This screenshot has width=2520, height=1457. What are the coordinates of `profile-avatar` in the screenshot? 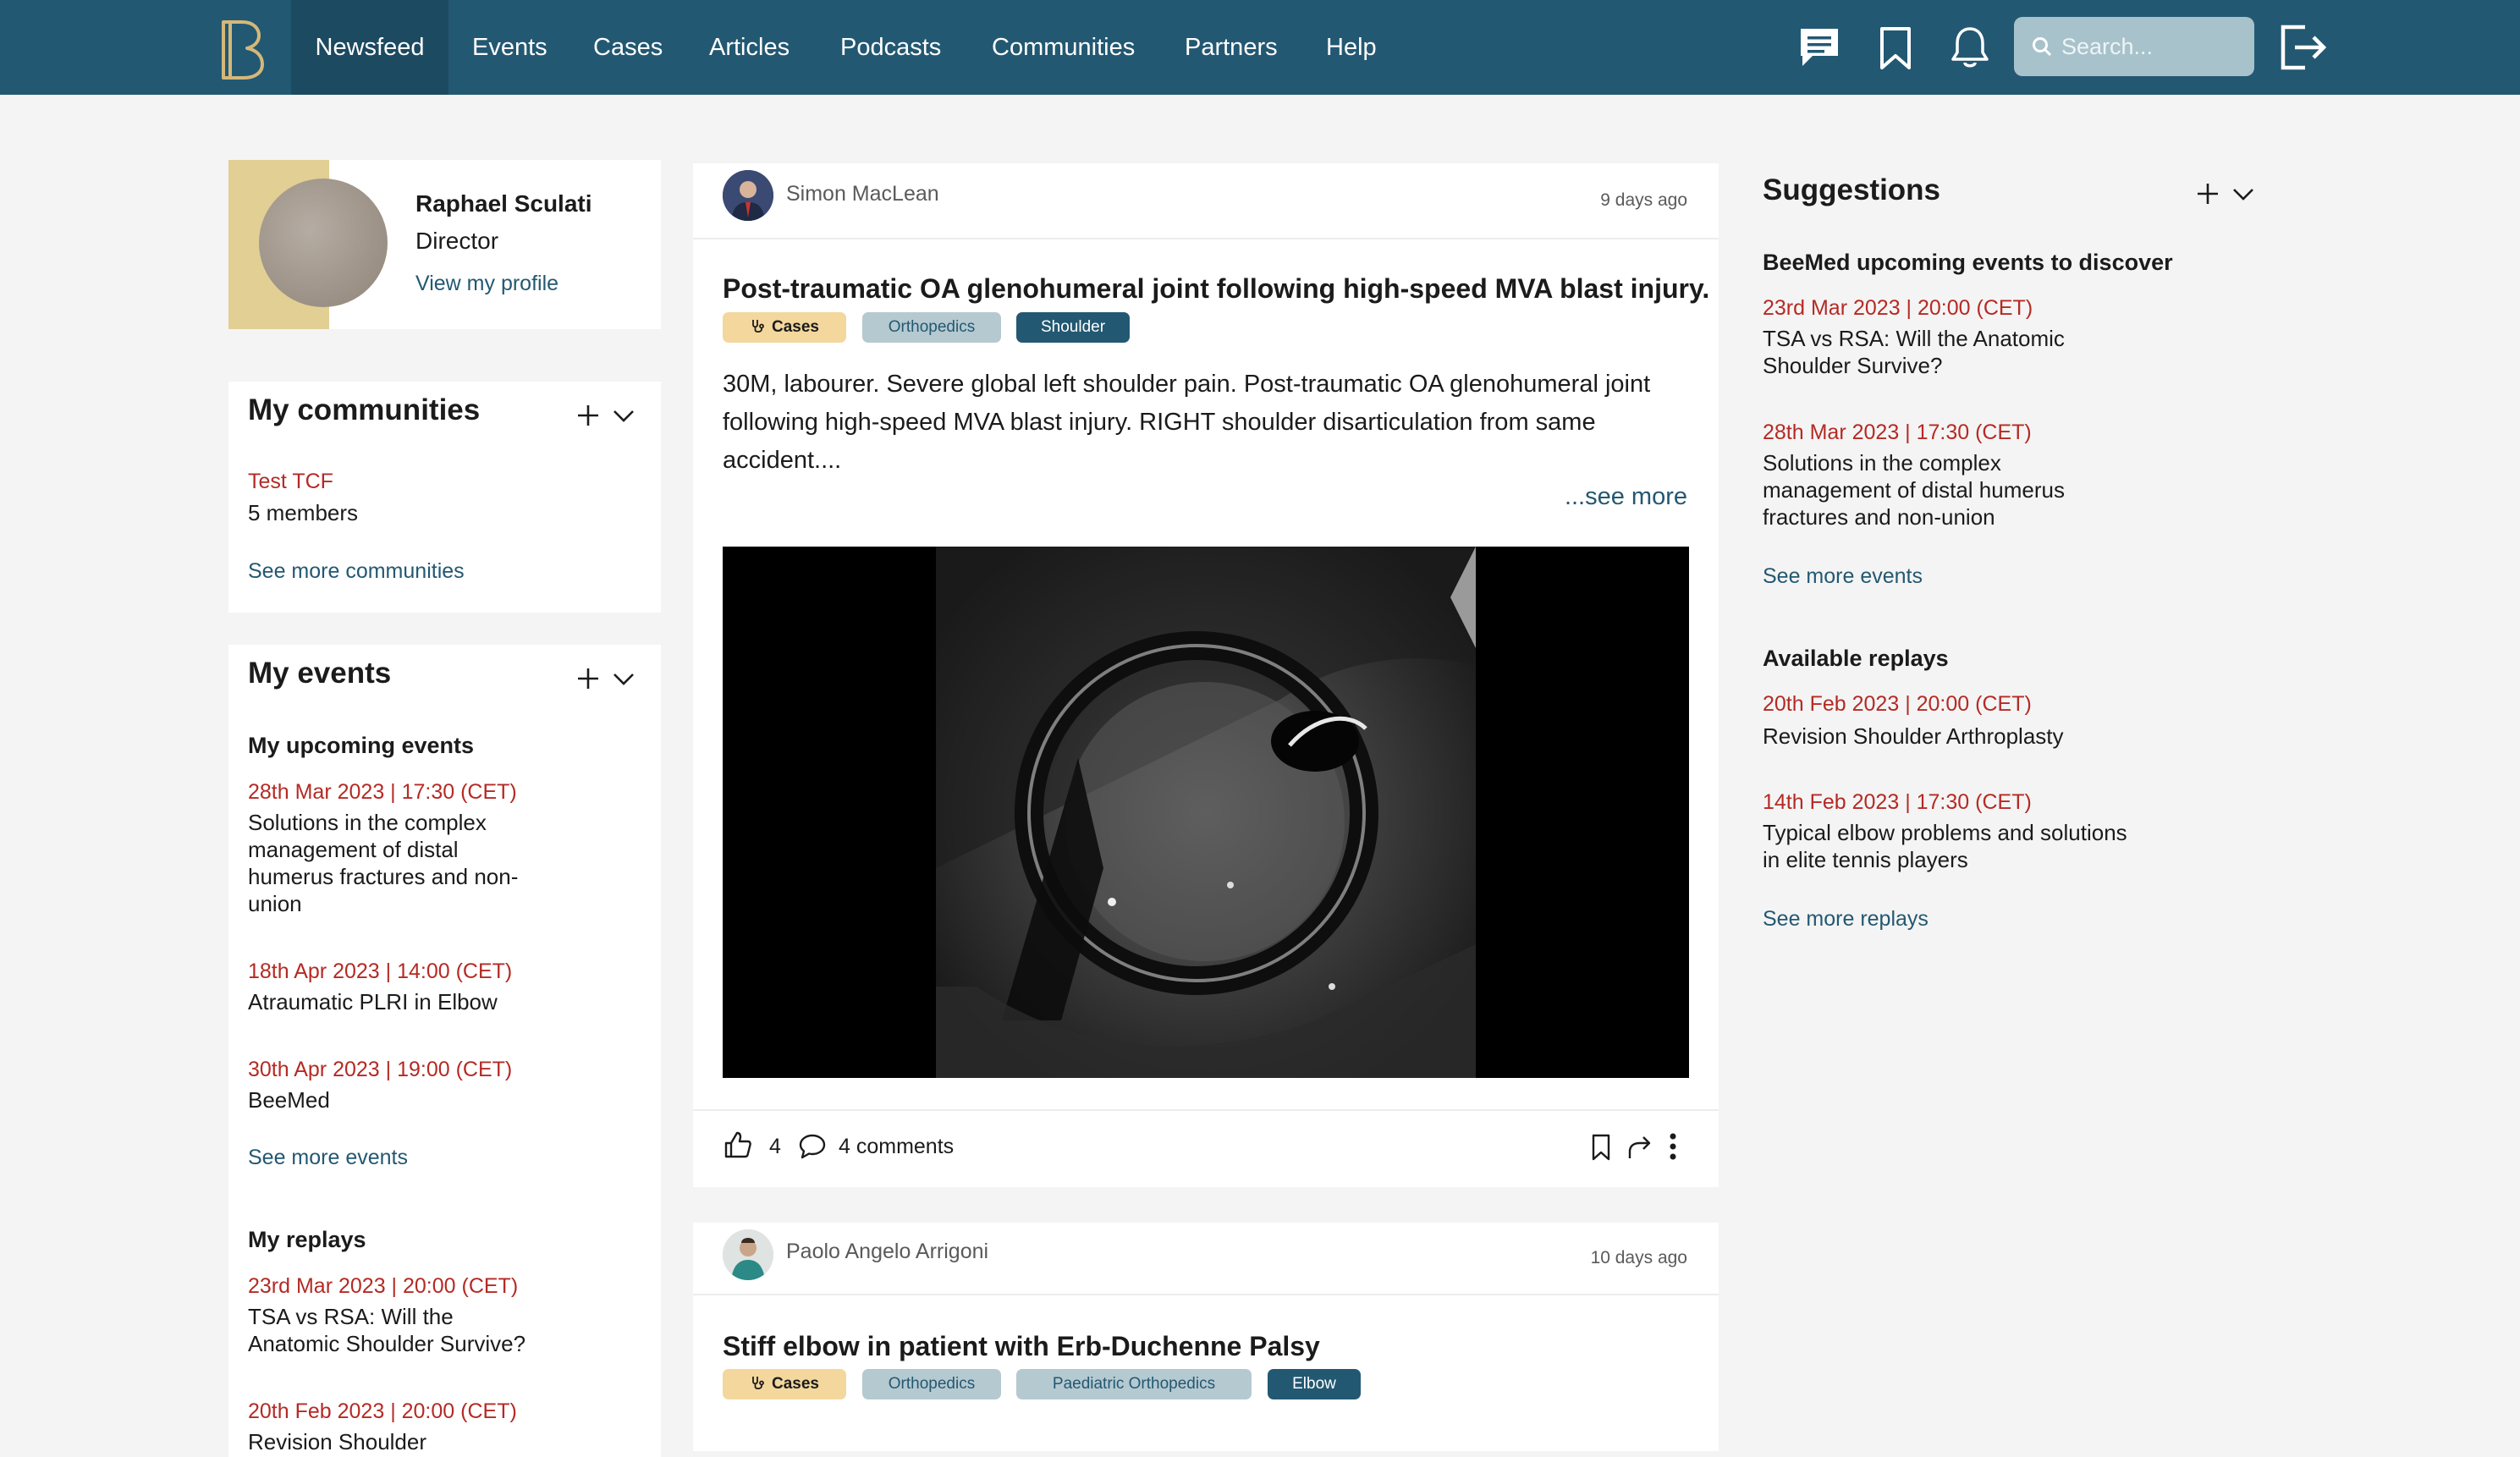 It's located at (324, 243).